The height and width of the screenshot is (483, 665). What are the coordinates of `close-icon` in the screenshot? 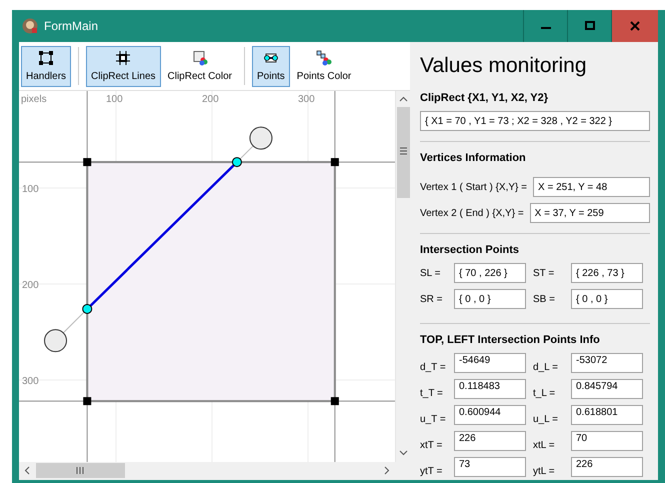 It's located at (635, 26).